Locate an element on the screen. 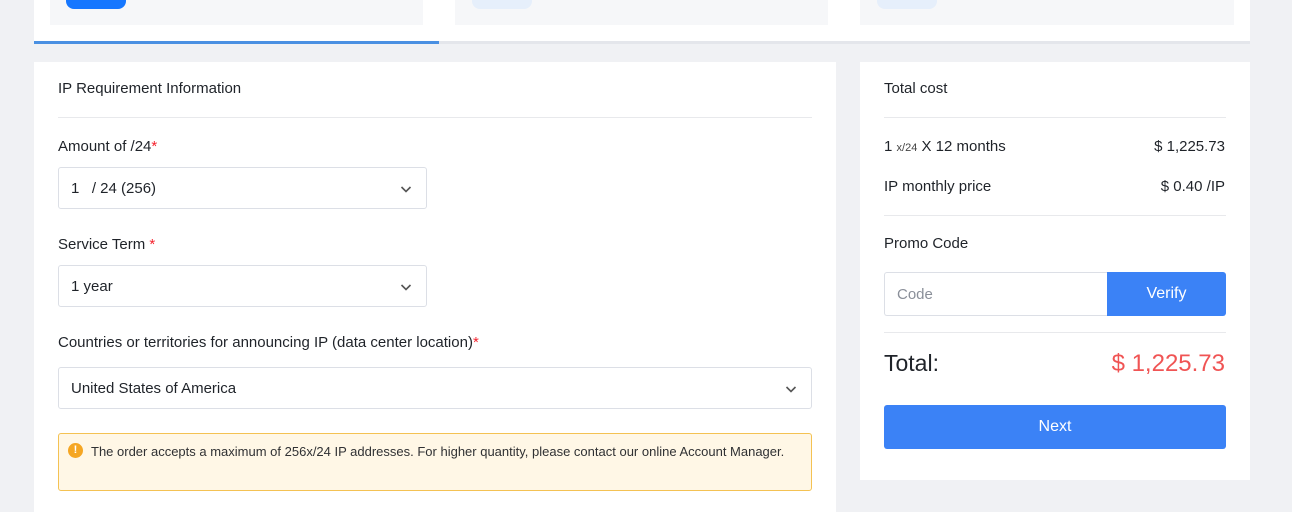 This screenshot has height=512, width=1292. step-3-badge is located at coordinates (907, 4).